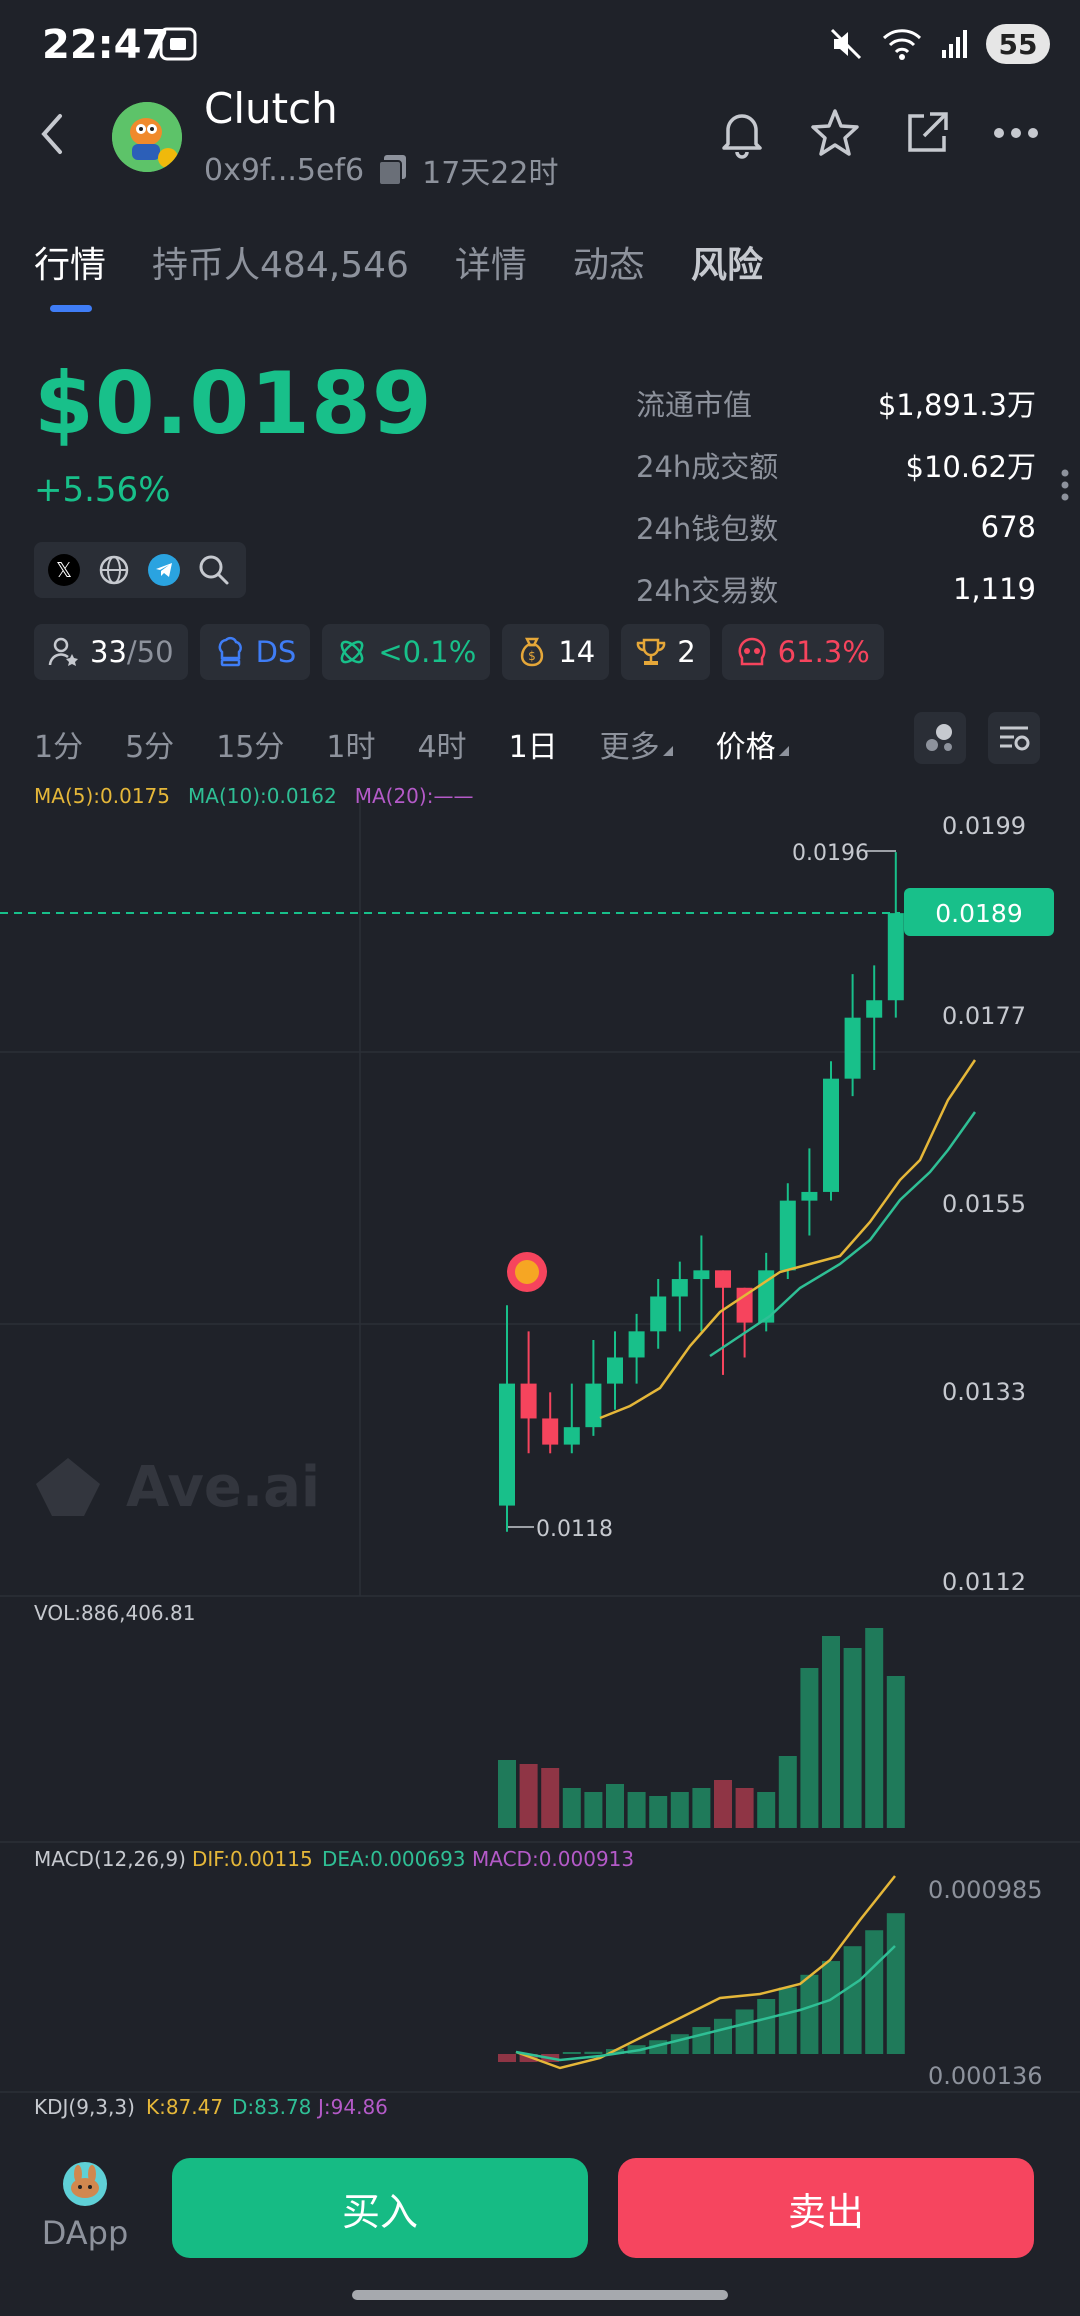  What do you see at coordinates (284, 170) in the screenshot?
I see `token-address: 0x9f...5ef6` at bounding box center [284, 170].